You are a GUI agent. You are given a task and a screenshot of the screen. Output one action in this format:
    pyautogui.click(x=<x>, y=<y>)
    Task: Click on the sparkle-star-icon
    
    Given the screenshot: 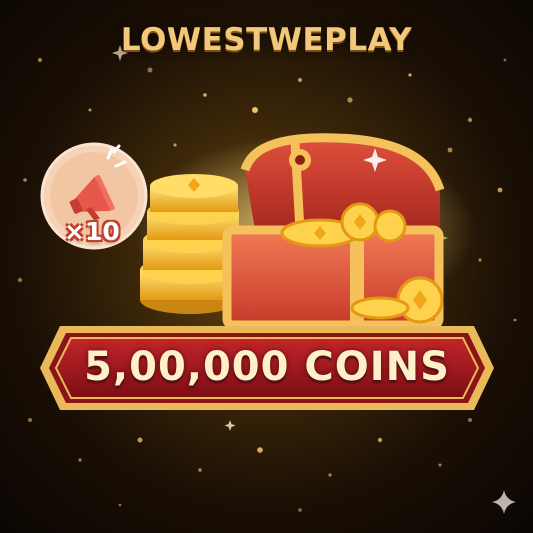 What is the action you would take?
    pyautogui.click(x=504, y=502)
    